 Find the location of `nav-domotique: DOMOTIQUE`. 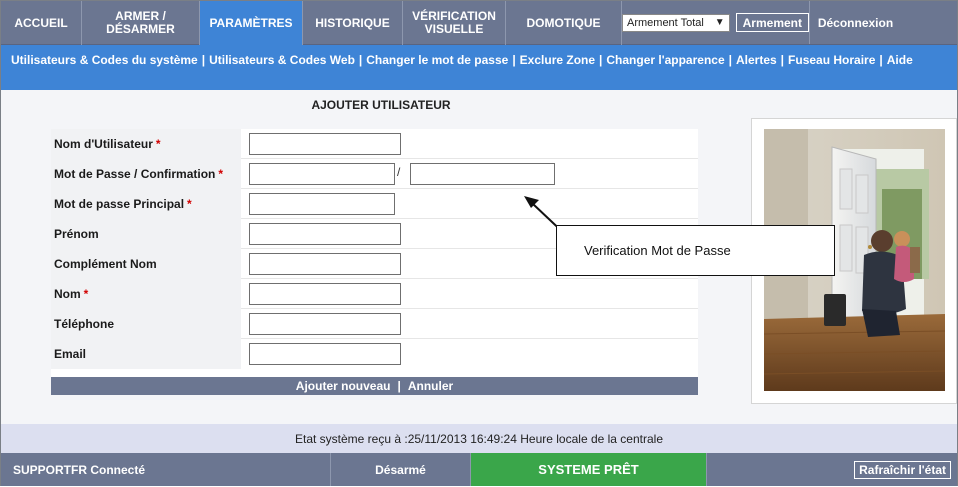

nav-domotique: DOMOTIQUE is located at coordinates (564, 23).